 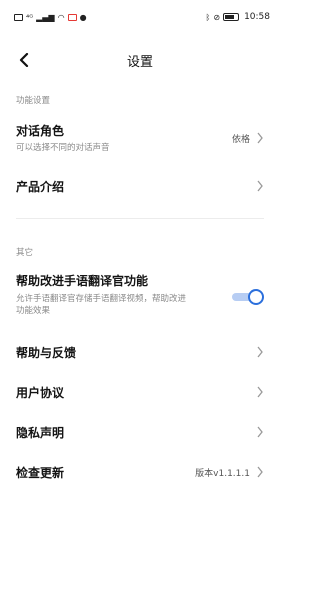 What do you see at coordinates (40, 472) in the screenshot?
I see `check-update-title: 检查更新` at bounding box center [40, 472].